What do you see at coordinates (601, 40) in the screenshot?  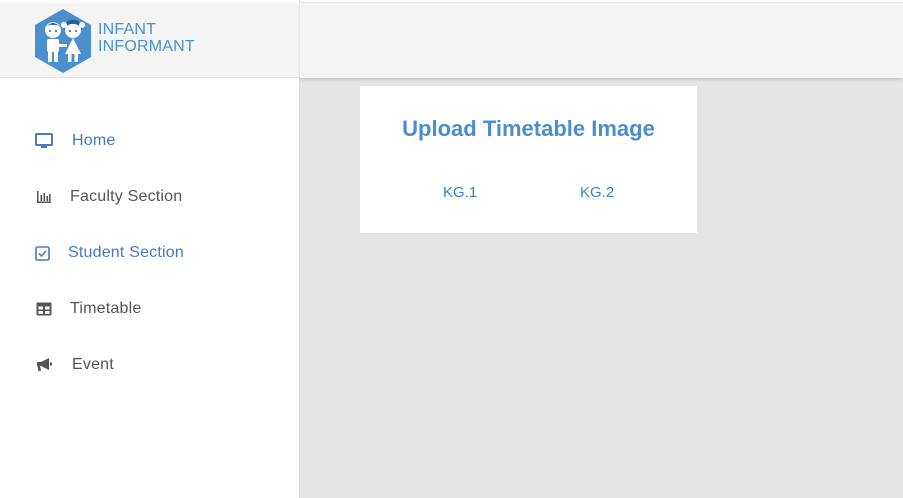 I see `top-header-bar` at bounding box center [601, 40].